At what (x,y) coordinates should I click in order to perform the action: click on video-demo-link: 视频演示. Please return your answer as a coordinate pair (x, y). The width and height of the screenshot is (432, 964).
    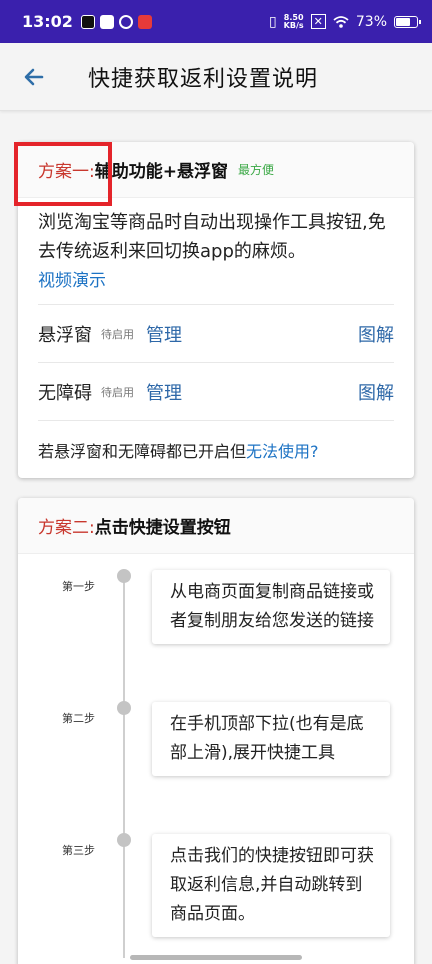
    Looking at the image, I should click on (72, 281).